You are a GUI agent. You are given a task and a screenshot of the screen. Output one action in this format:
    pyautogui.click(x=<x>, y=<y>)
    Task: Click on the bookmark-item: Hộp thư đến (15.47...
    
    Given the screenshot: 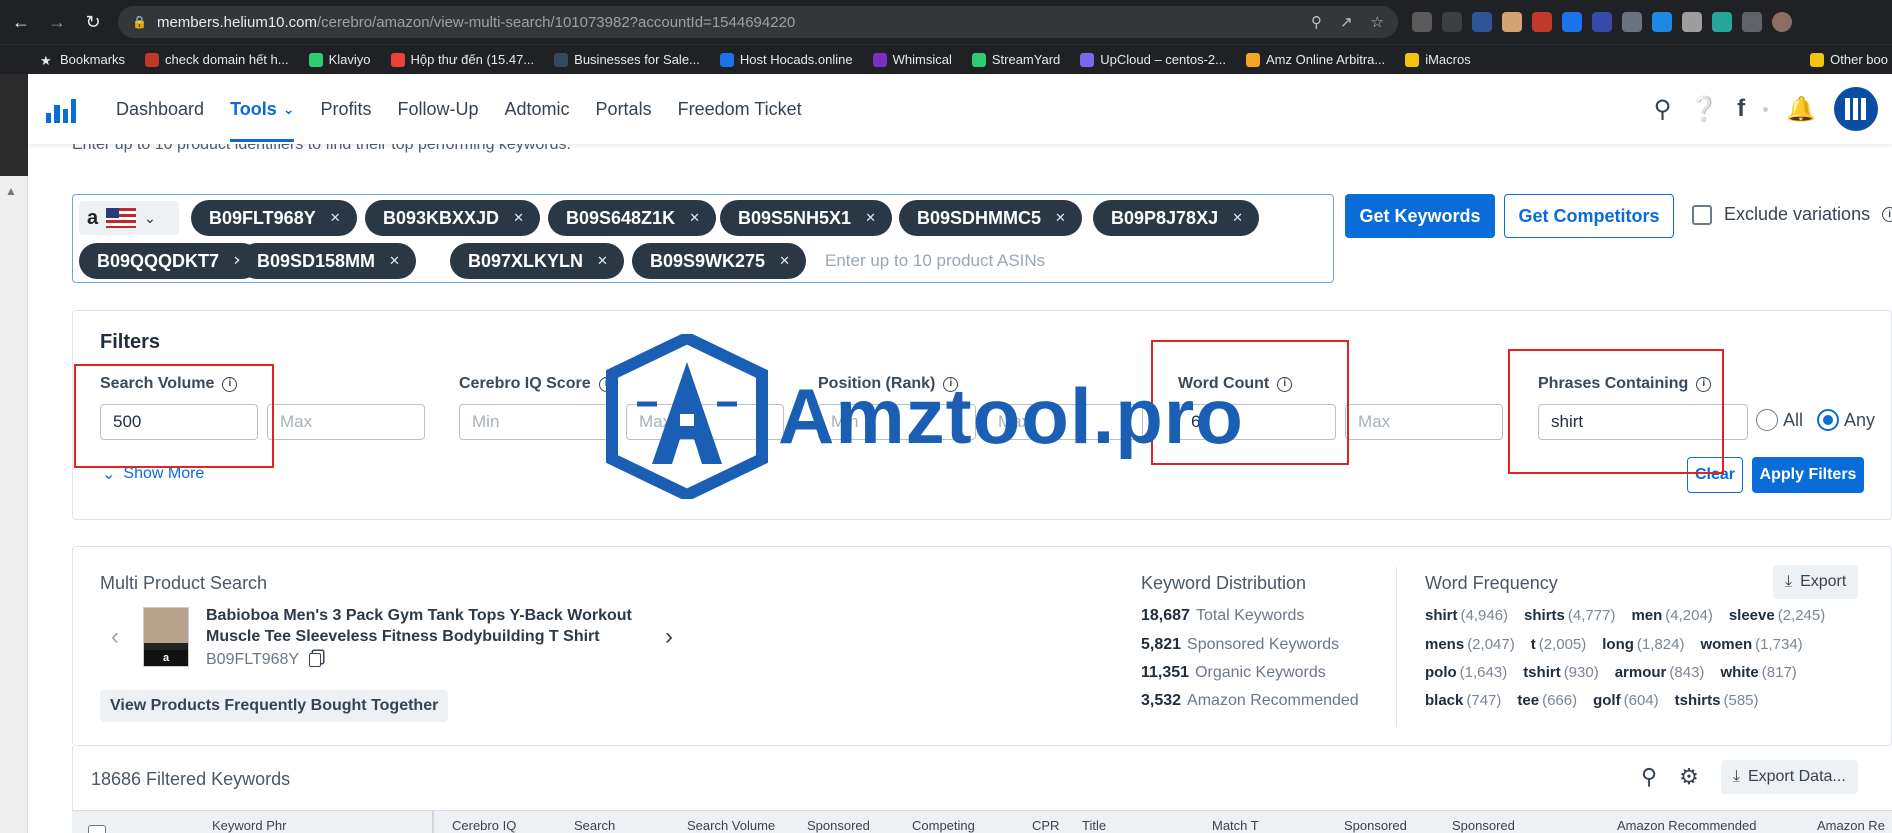 What is the action you would take?
    pyautogui.click(x=462, y=59)
    